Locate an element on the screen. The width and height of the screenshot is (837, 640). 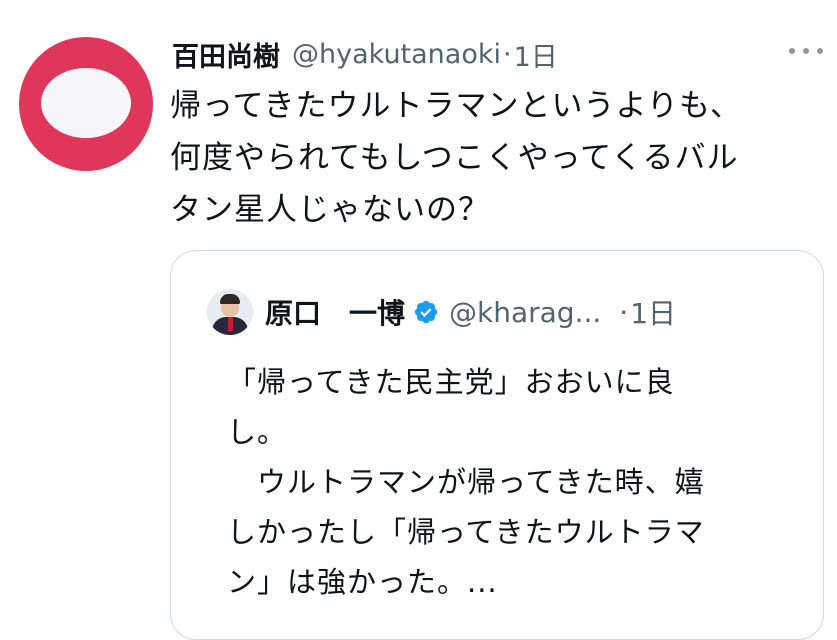
verified-badge-icon is located at coordinates (426, 312).